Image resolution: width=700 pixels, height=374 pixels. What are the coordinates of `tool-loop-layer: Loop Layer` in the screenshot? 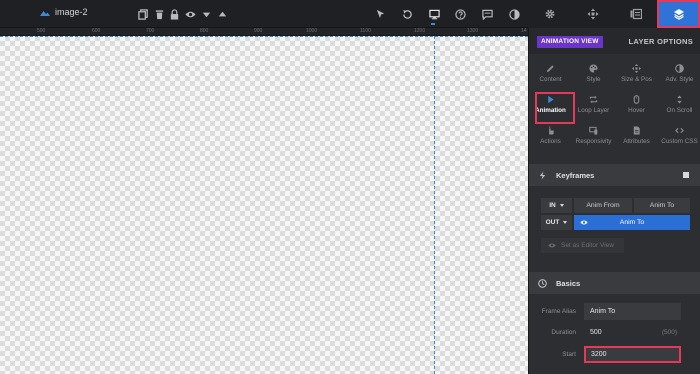 It's located at (593, 107).